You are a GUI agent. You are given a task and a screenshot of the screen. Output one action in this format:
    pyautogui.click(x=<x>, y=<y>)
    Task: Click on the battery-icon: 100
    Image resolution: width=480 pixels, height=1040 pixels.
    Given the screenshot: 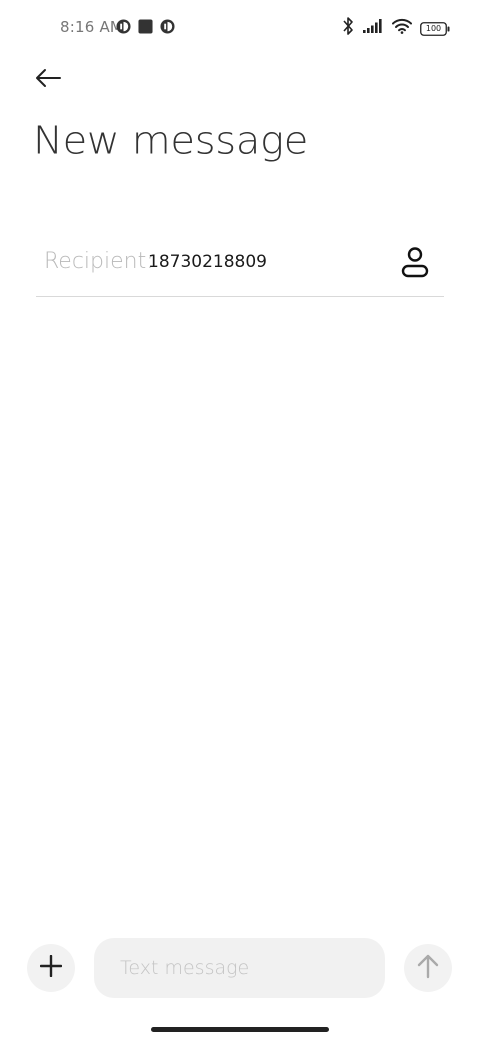 What is the action you would take?
    pyautogui.click(x=435, y=28)
    